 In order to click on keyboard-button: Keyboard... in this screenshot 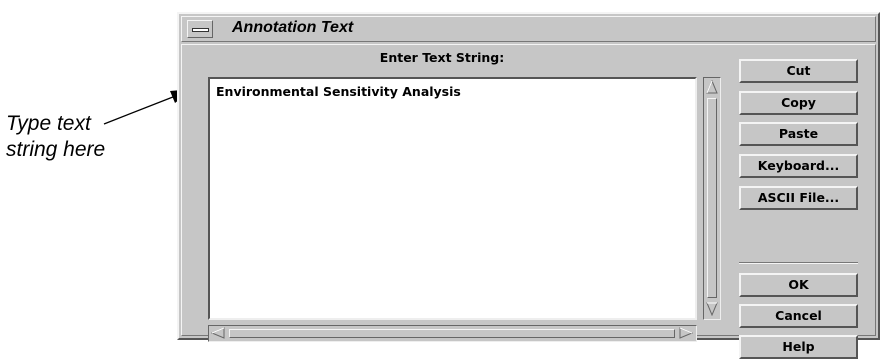, I will do `click(798, 166)`.